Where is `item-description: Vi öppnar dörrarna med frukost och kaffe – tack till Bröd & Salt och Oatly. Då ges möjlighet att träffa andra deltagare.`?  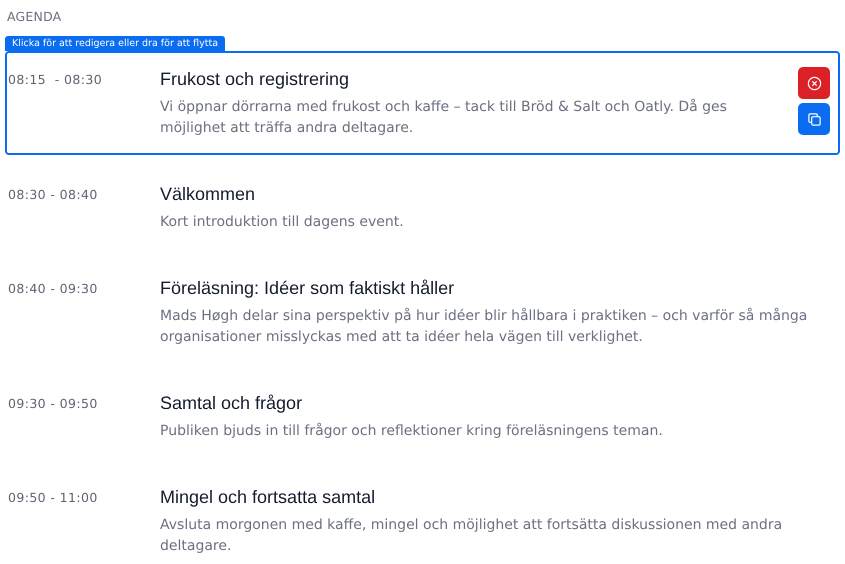 item-description: Vi öppnar dörrarna med frukost och kaffe – tack till Bröd & Salt och Oatly. Då ges möjlighet att träffa andra deltagare. is located at coordinates (444, 118).